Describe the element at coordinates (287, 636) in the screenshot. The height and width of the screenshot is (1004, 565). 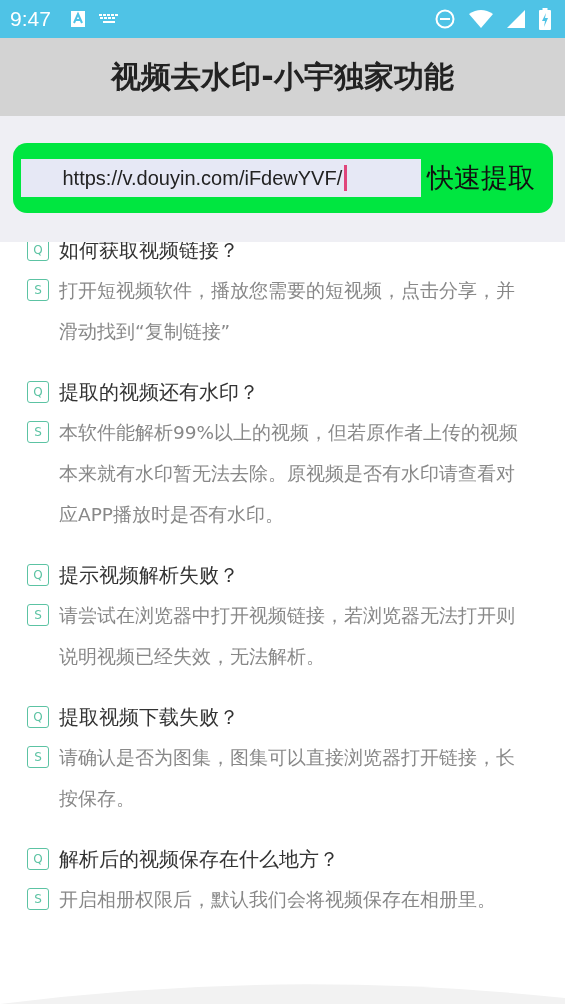
I see `answer-text: 请尝试在浏览器中打开视频链接，若浏览器无法打开则说明视频已经失效，无法解析。` at that location.